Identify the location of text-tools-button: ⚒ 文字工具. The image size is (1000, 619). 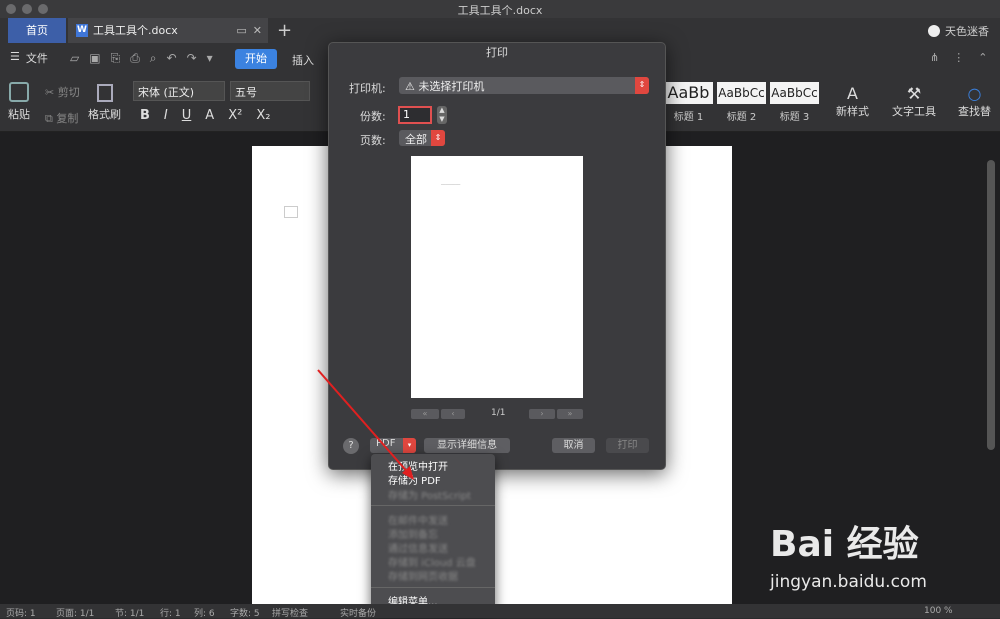
(914, 101).